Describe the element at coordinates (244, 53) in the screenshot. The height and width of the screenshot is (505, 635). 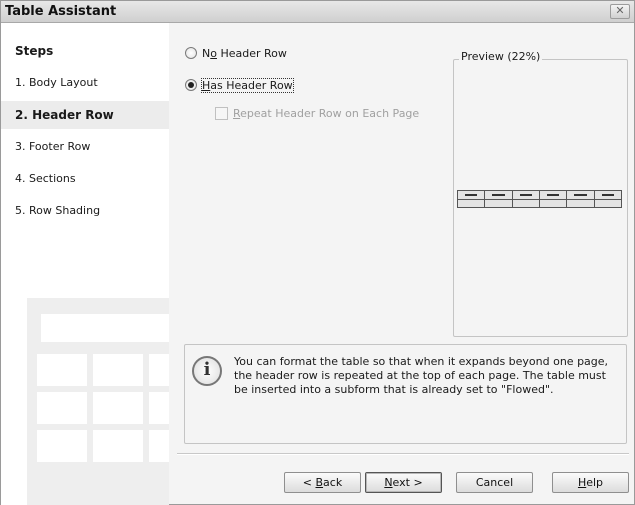
I see `no-header-row-label: No Header Row` at that location.